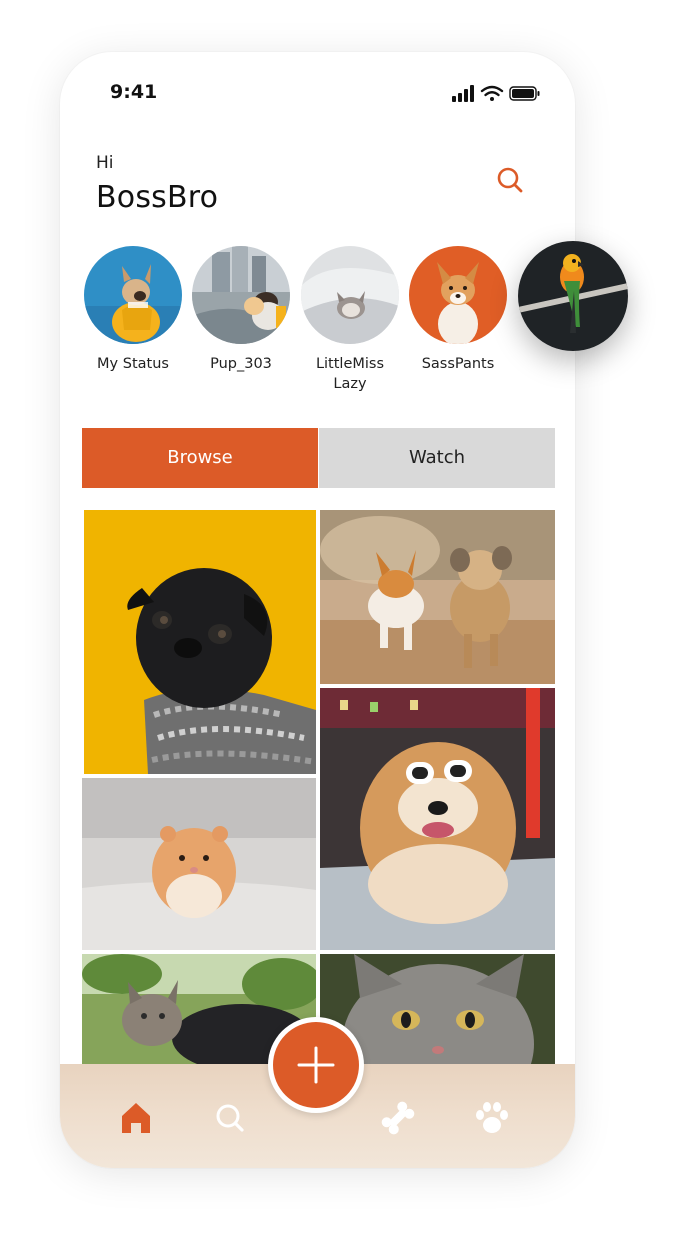  Describe the element at coordinates (134, 92) in the screenshot. I see `status-time: 9:41` at that location.